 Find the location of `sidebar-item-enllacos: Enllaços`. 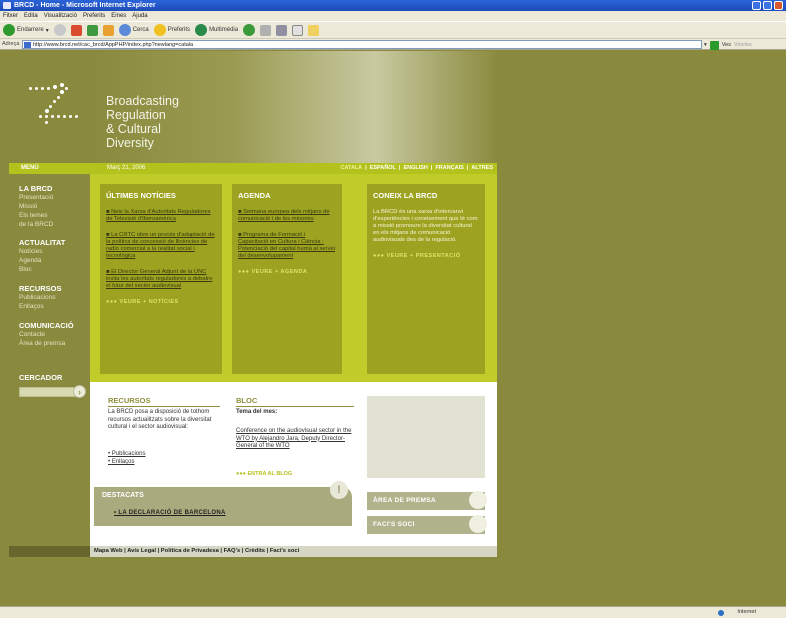

sidebar-item-enllacos: Enllaços is located at coordinates (31, 306).